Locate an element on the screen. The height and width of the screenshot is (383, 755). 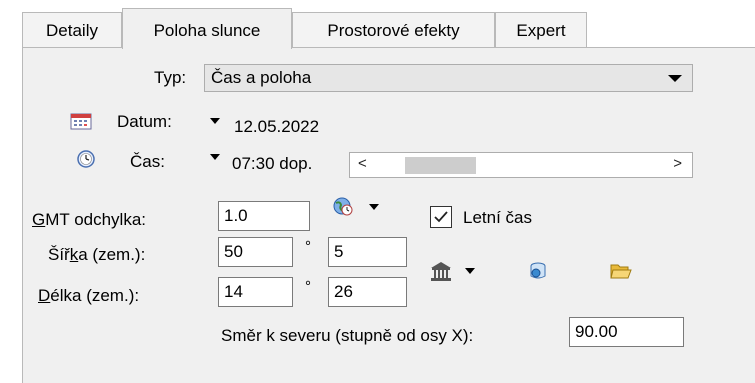
delka-degree-symbol: ° is located at coordinates (308, 286).